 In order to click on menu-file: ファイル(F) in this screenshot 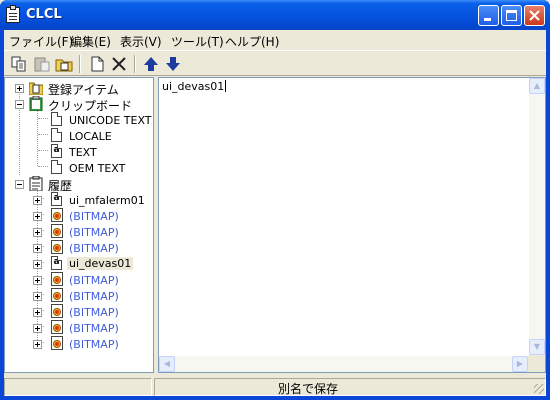, I will do `click(41, 41)`.